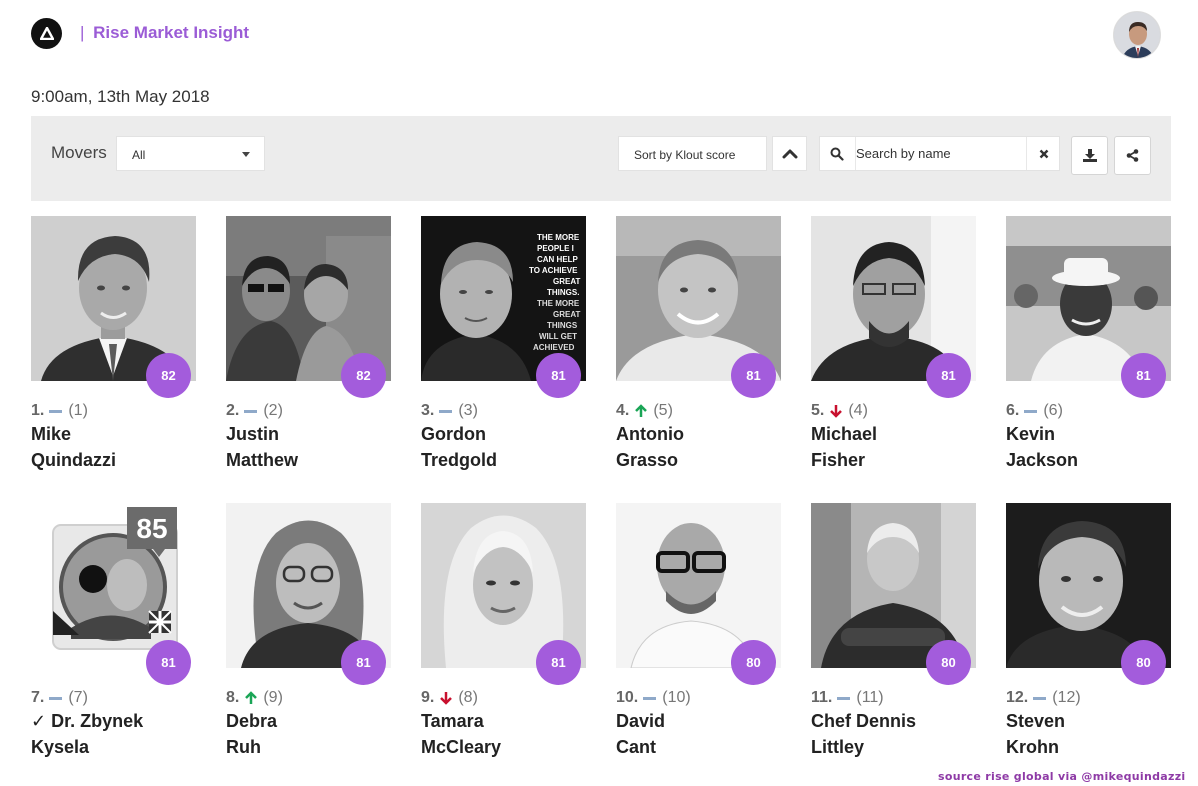 The width and height of the screenshot is (1198, 786). Describe the element at coordinates (233, 410) in the screenshot. I see `rank: 2.` at that location.